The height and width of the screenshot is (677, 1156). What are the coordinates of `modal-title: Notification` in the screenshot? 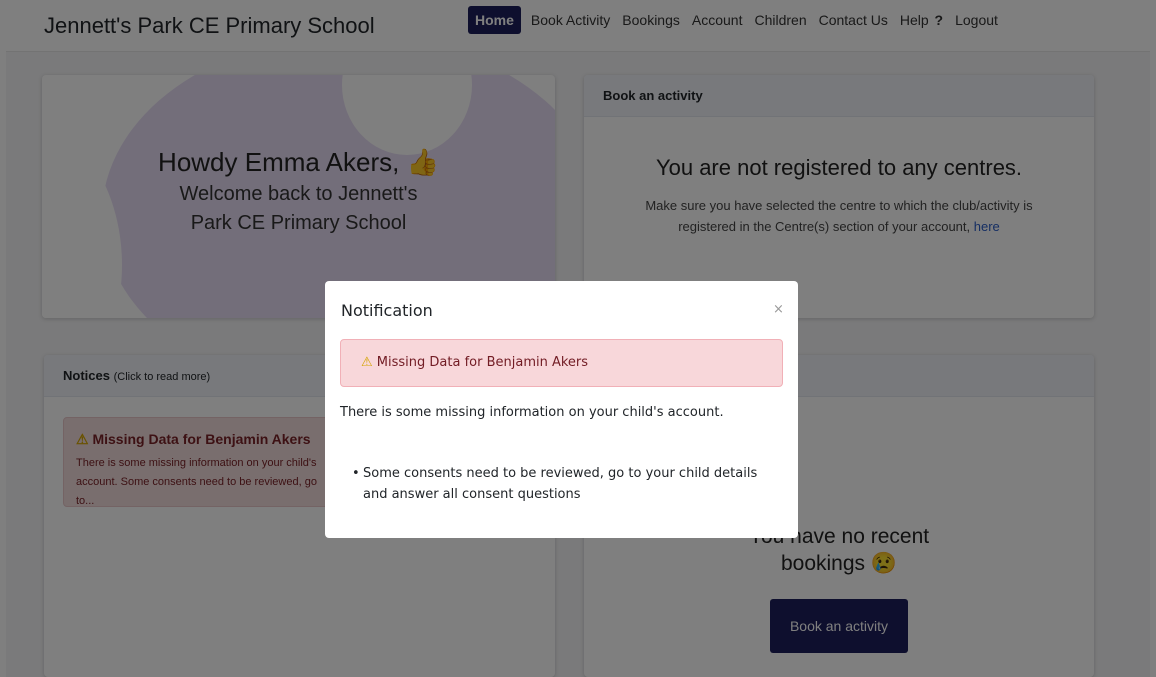 It's located at (387, 310).